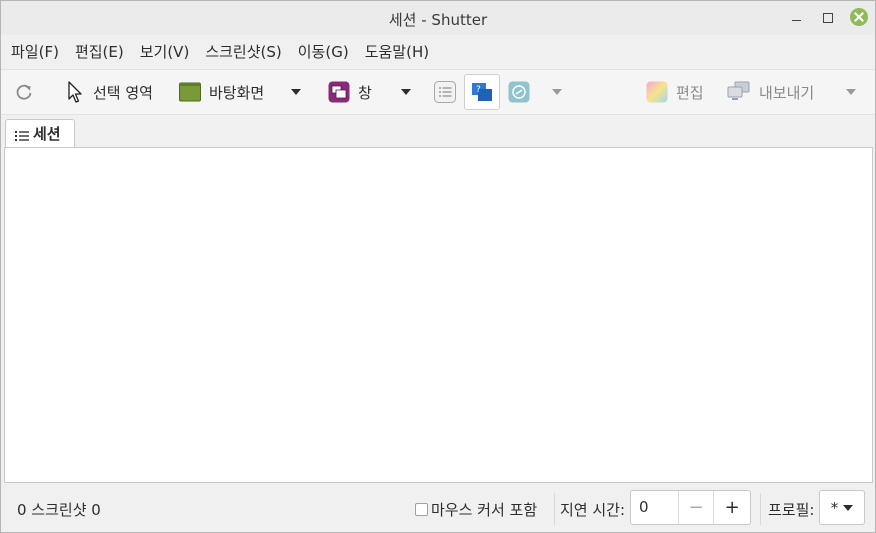 Image resolution: width=876 pixels, height=533 pixels. What do you see at coordinates (697, 507) in the screenshot?
I see `delay-decrement-button: −` at bounding box center [697, 507].